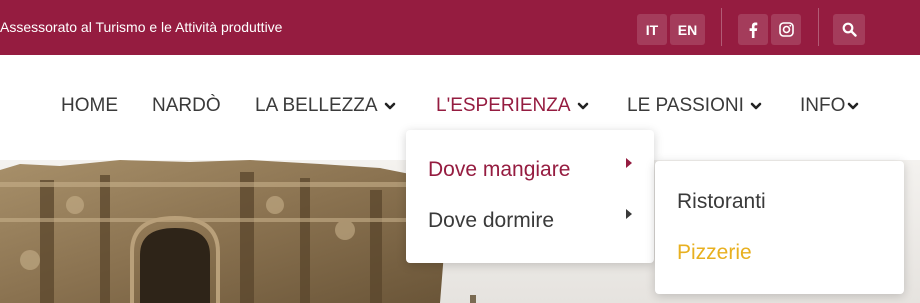 This screenshot has height=303, width=920. What do you see at coordinates (779, 227) in the screenshot?
I see `subsubmenu-dropdown: Ristoranti Pizzerie` at bounding box center [779, 227].